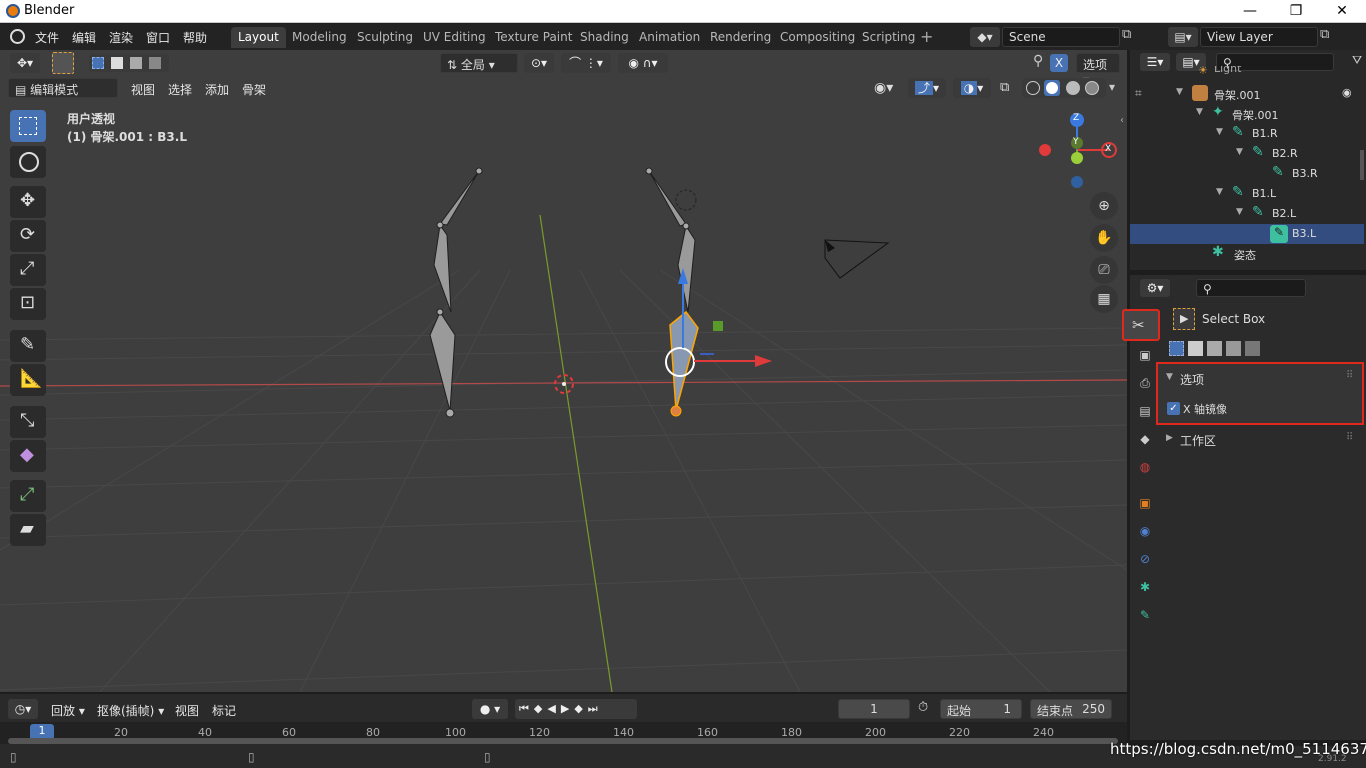  What do you see at coordinates (1155, 288) in the screenshot?
I see `properties-editor-type-icon: ⚙▾` at bounding box center [1155, 288].